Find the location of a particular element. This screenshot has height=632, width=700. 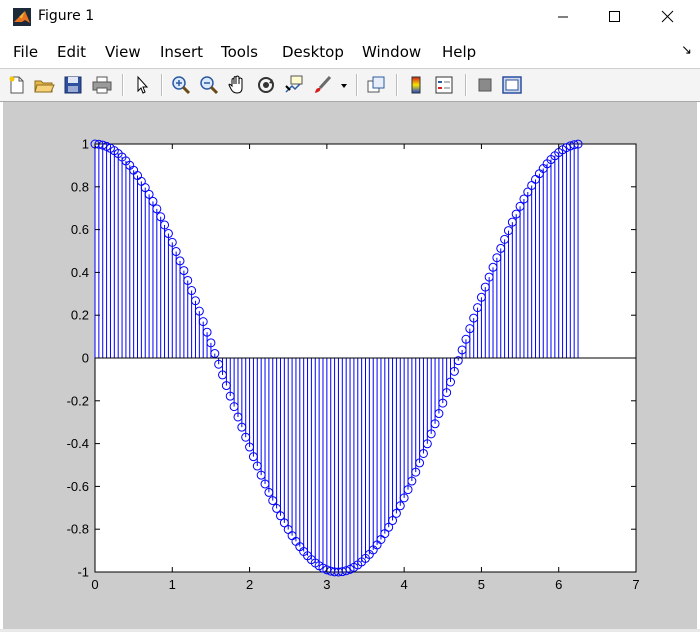

x-tick-label: 0 is located at coordinates (94, 584).